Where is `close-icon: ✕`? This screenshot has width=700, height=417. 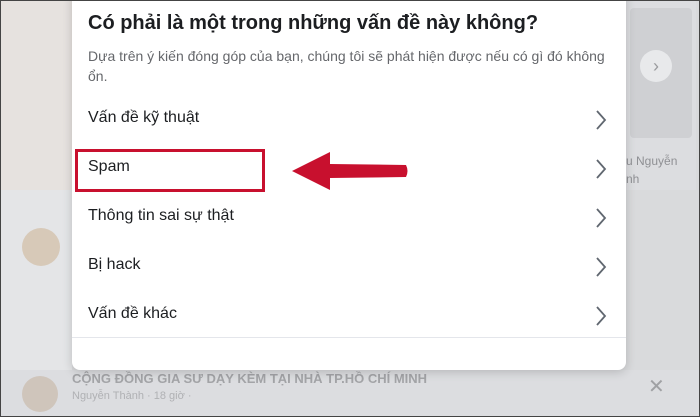
close-icon: ✕ is located at coordinates (656, 386).